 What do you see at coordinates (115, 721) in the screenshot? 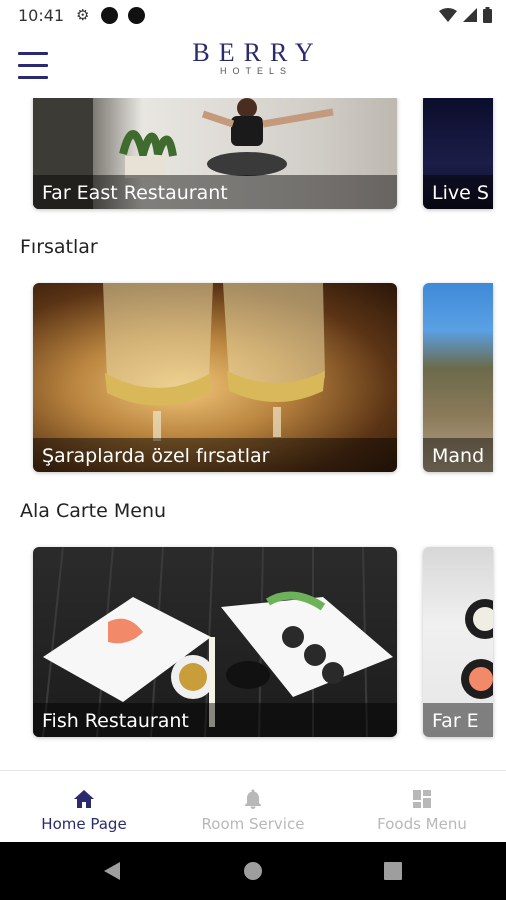
I see `card-label: Fish Restaurant` at bounding box center [115, 721].